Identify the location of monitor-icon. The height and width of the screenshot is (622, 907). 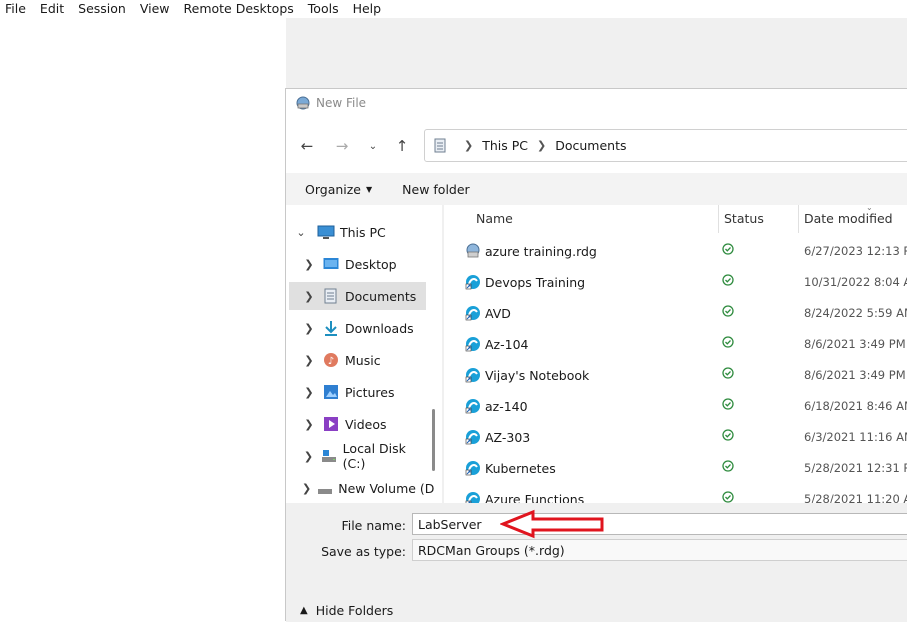
(326, 232).